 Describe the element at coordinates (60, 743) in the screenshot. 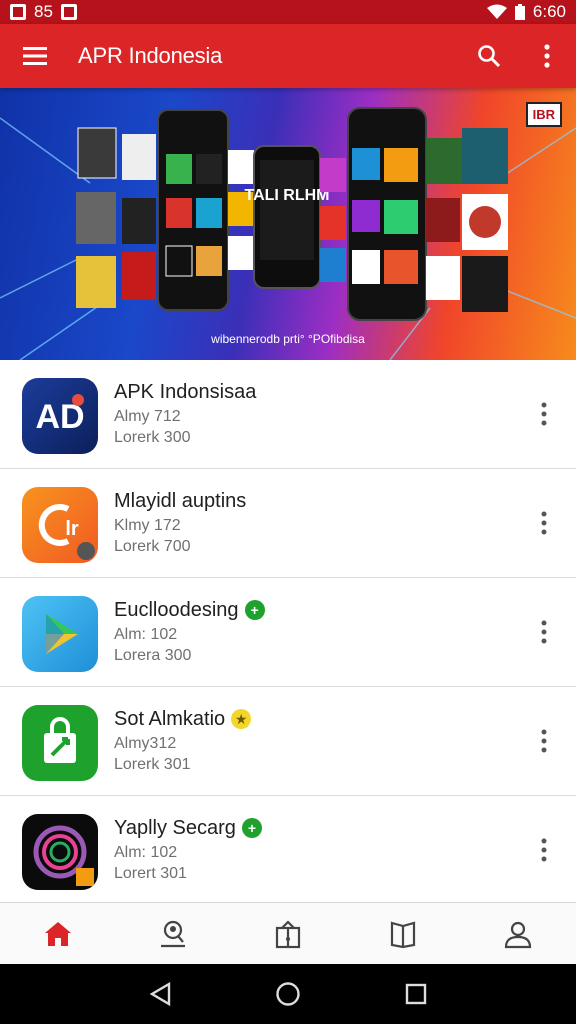

I see `shopping-bag-icon` at that location.